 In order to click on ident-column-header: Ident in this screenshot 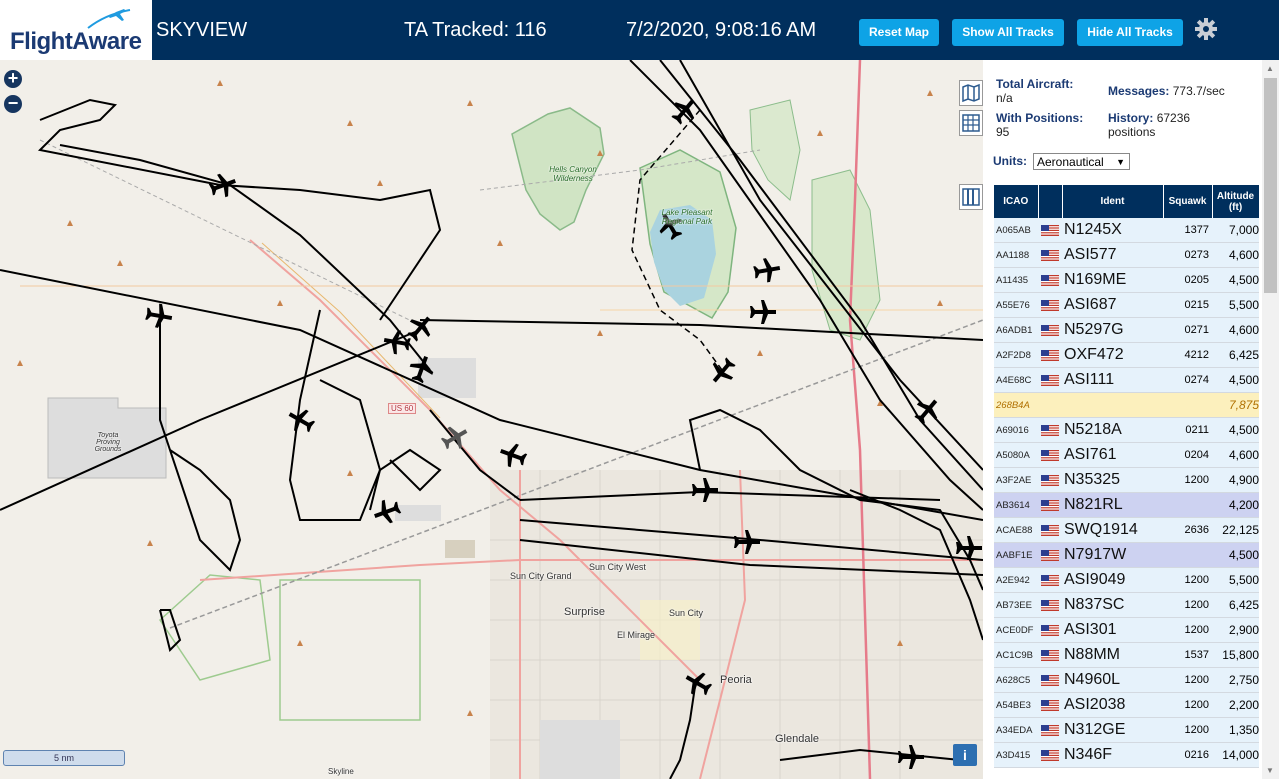, I will do `click(1113, 201)`.